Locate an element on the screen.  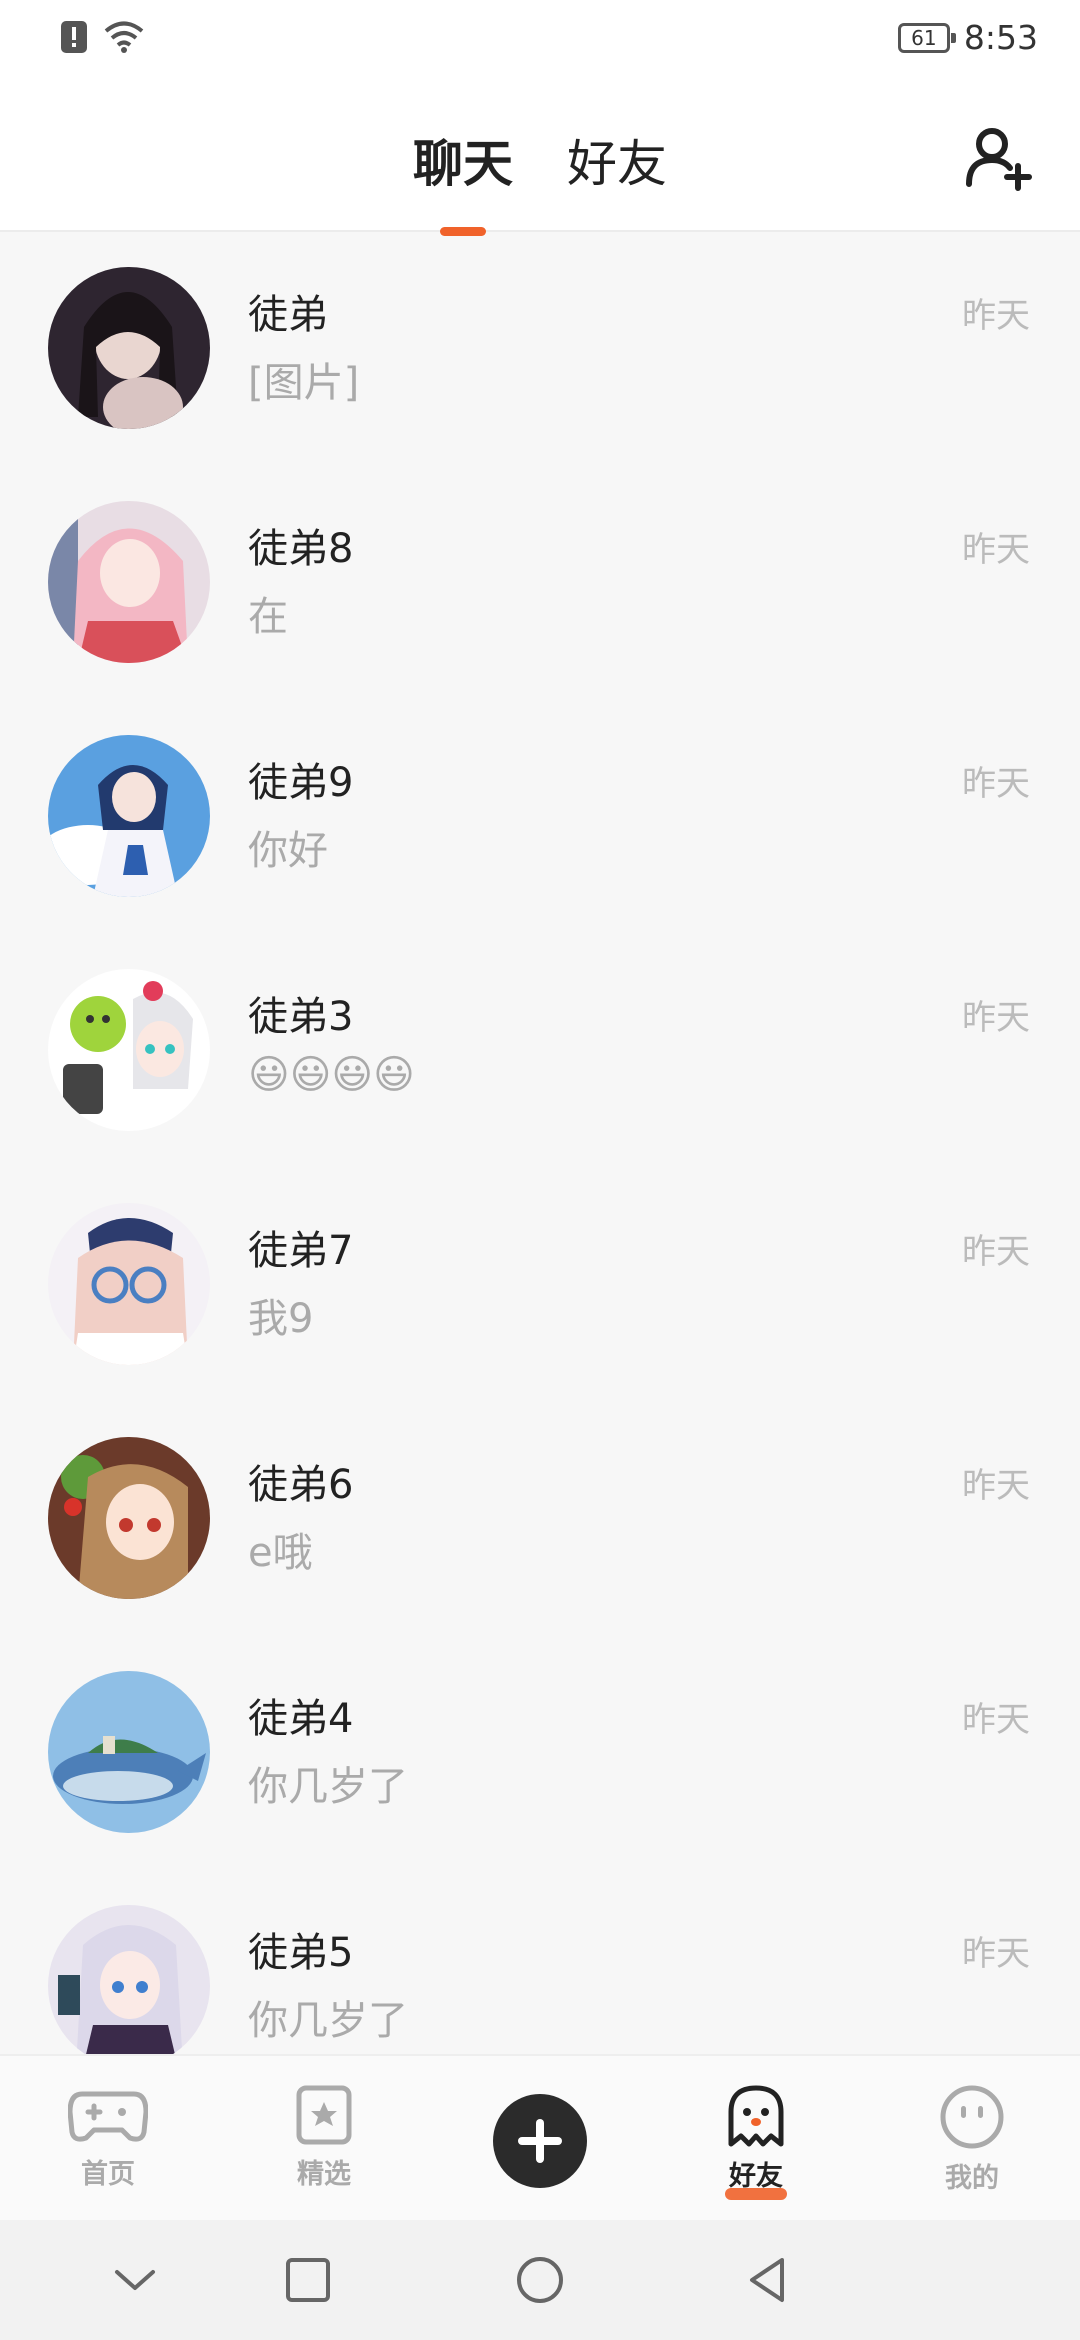
header: 聊天 好友 is located at coordinates (540, 156).